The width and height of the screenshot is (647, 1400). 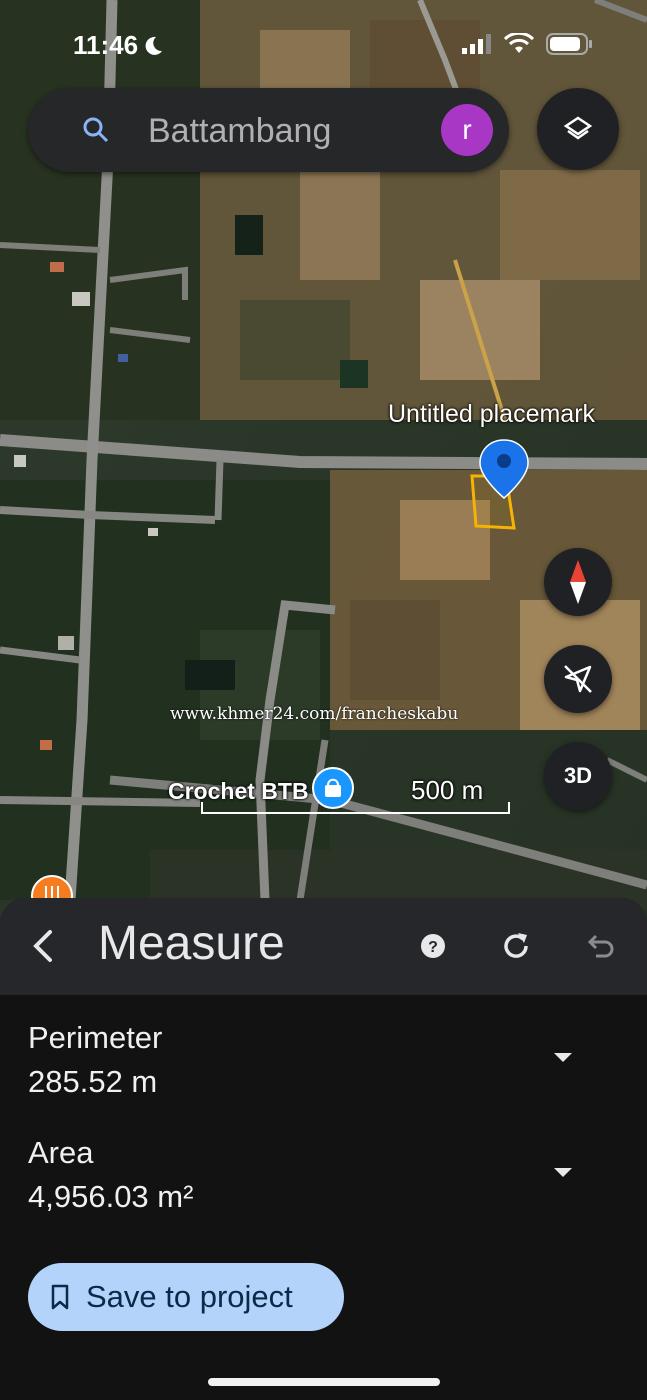 I want to click on area-units-dropdown-icon, so click(x=563, y=1172).